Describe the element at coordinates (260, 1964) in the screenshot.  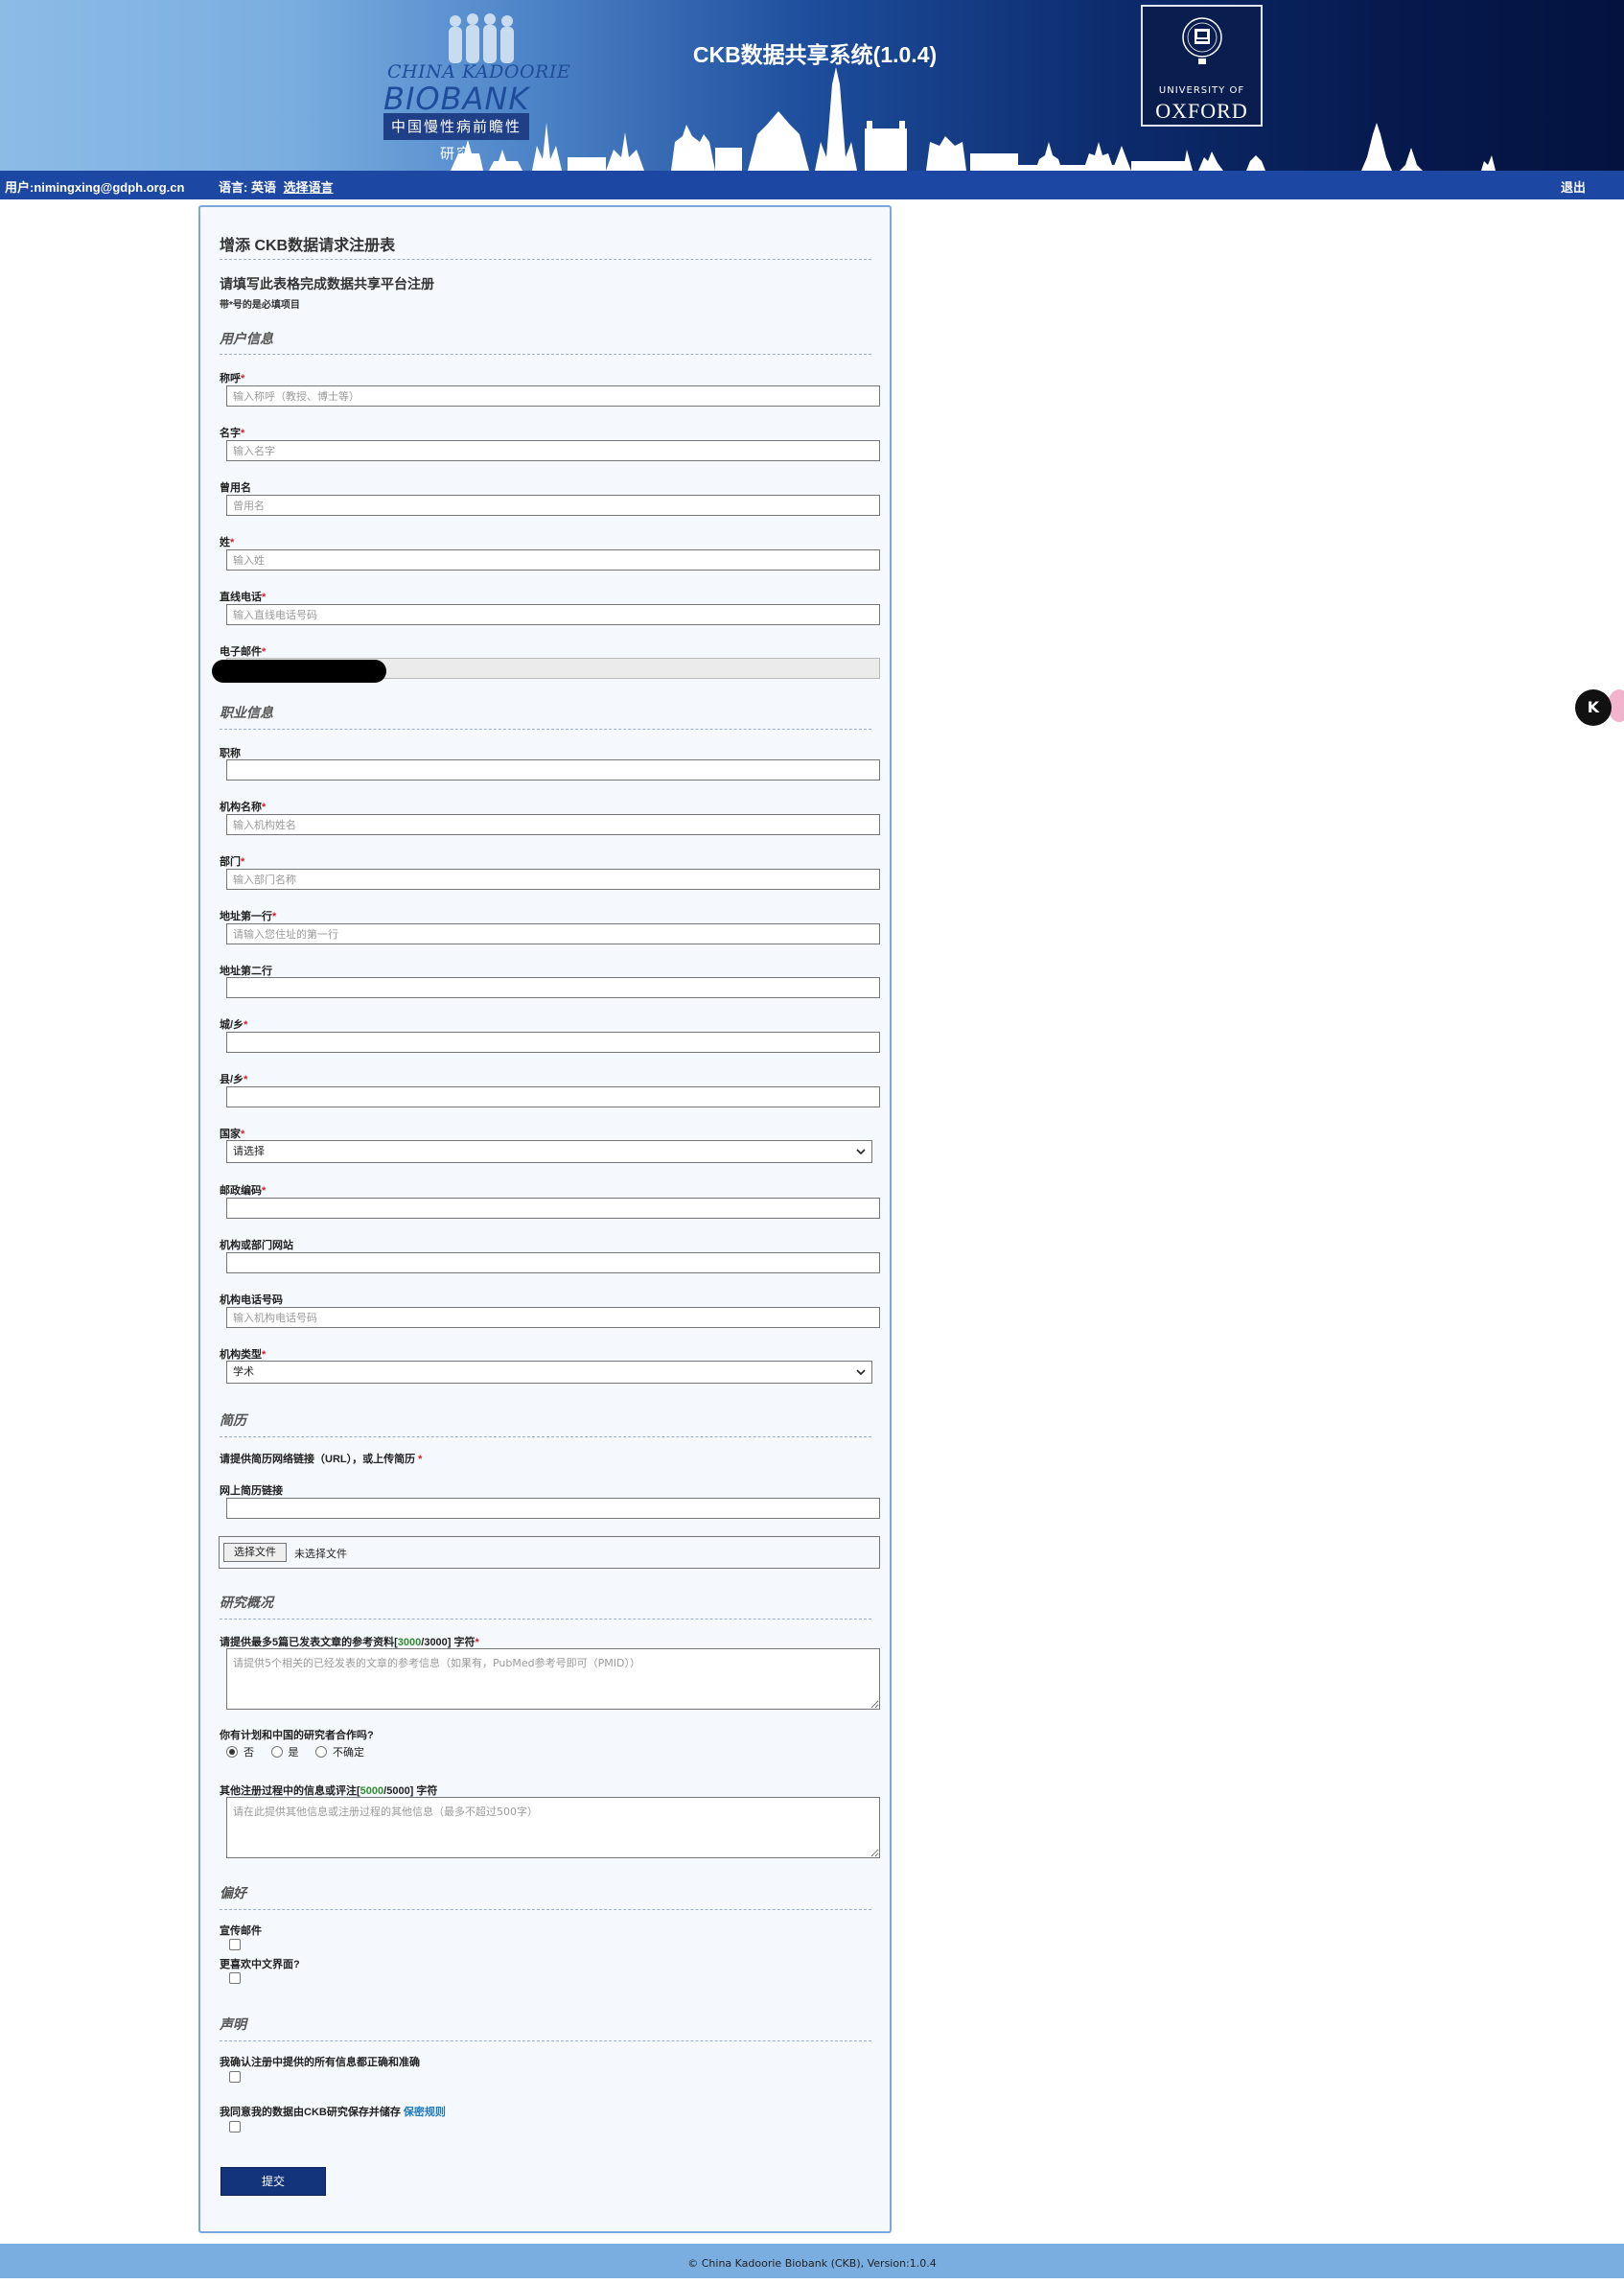
I see `prefer-chinese-label: 更喜欢中文界面?` at that location.